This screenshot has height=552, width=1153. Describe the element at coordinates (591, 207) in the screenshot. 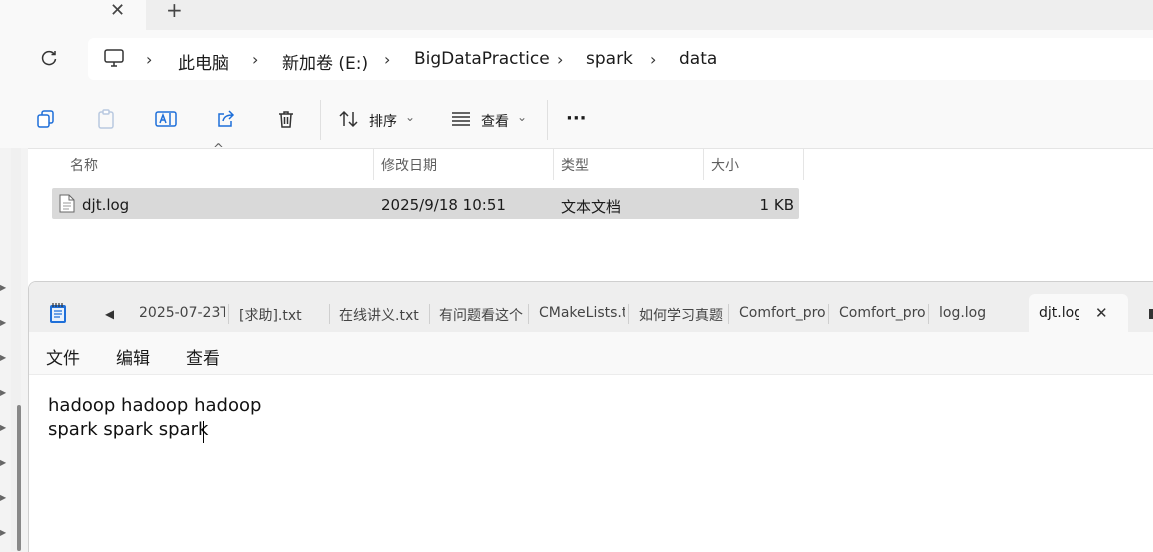

I see `file-type: 文本文档` at that location.